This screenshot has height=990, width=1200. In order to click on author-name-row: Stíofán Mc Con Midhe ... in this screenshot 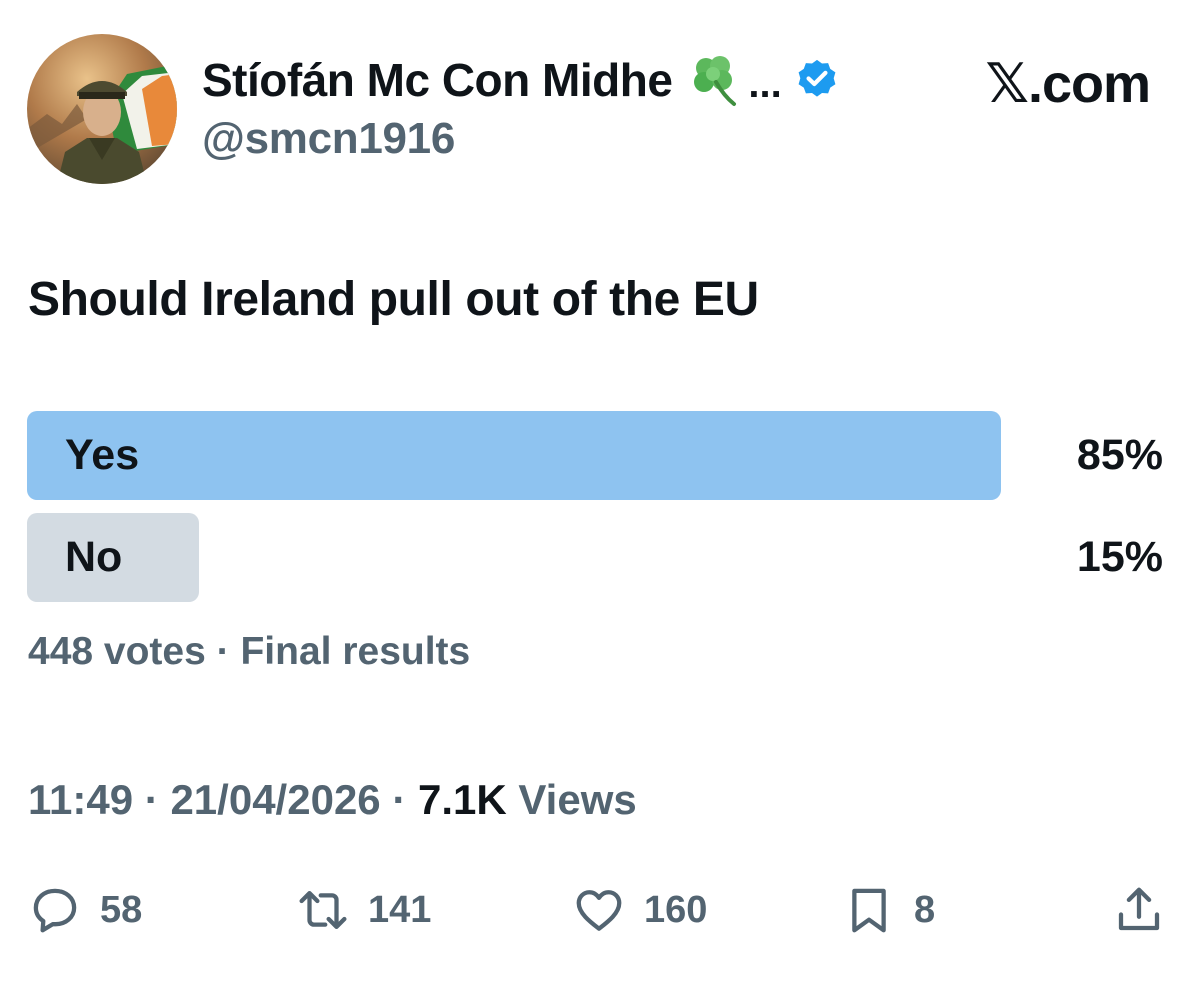, I will do `click(521, 80)`.